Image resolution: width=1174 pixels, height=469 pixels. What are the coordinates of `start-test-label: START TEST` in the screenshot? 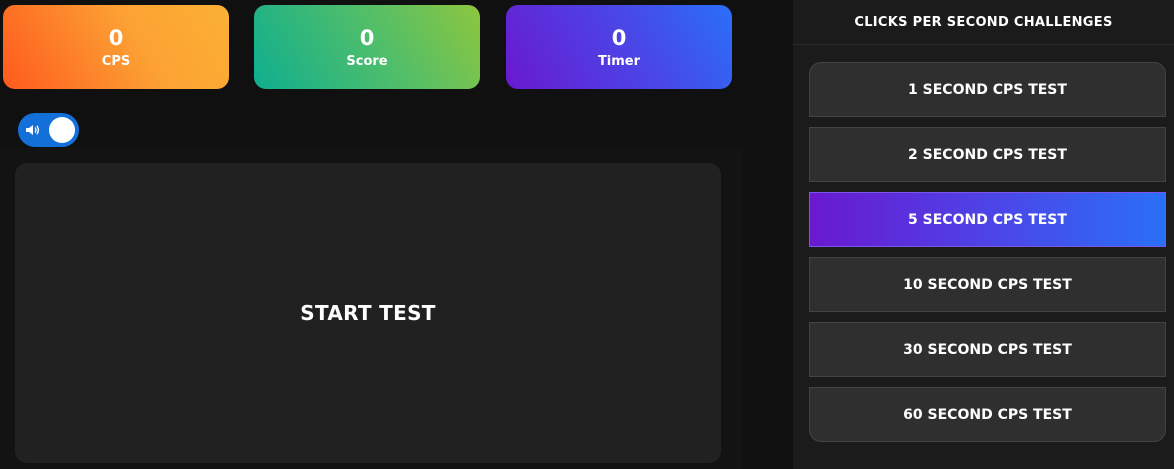 It's located at (368, 313).